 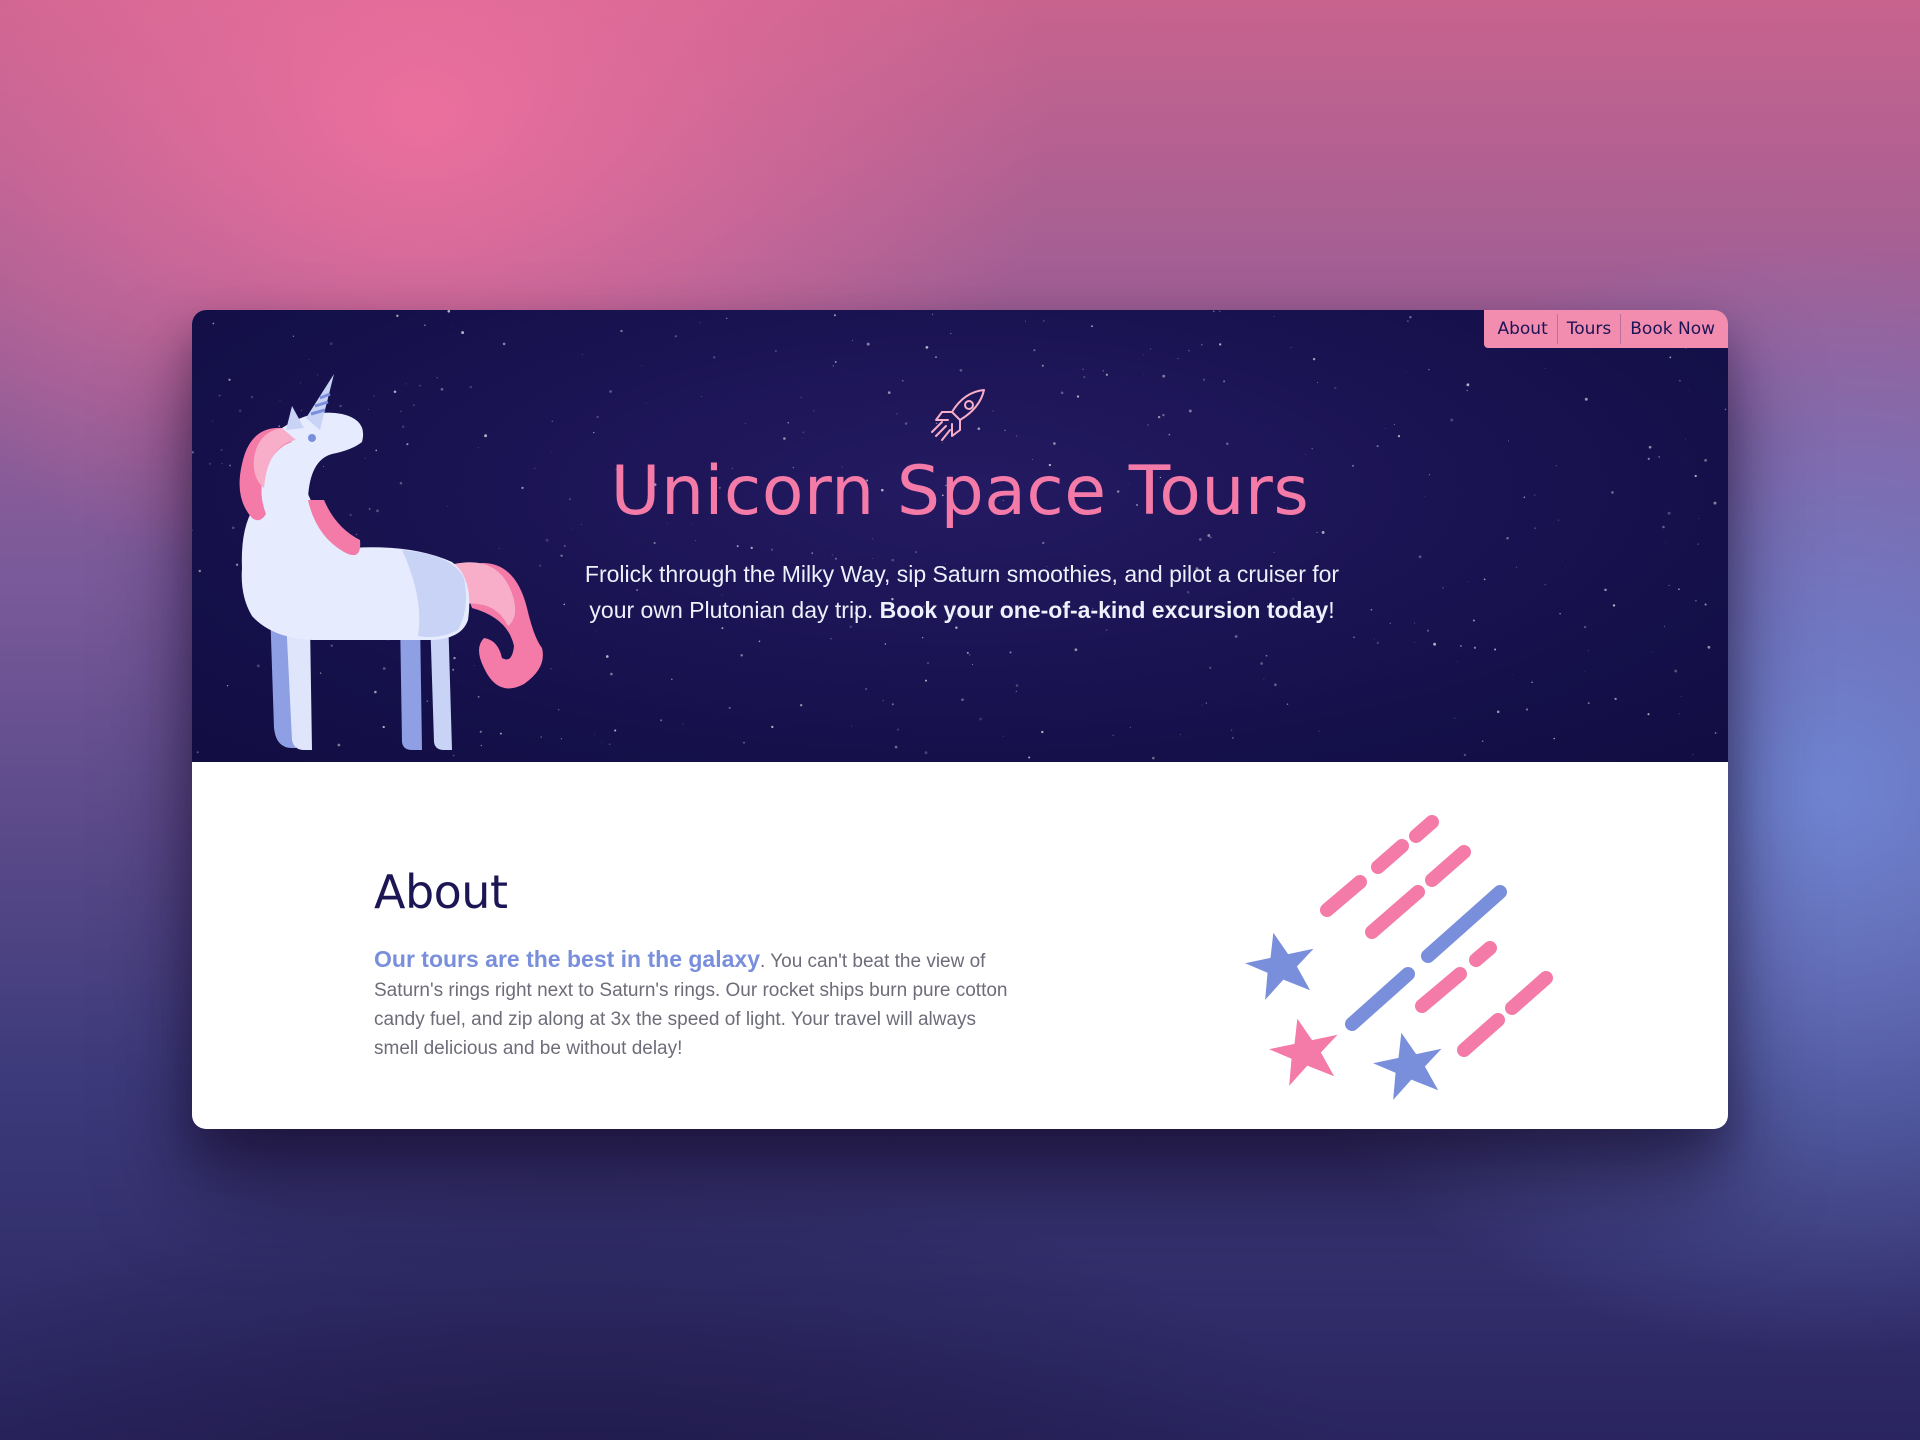 What do you see at coordinates (1104, 610) in the screenshot?
I see `hero-subtitle-cta: Book your one-of-a-kind excursion today` at bounding box center [1104, 610].